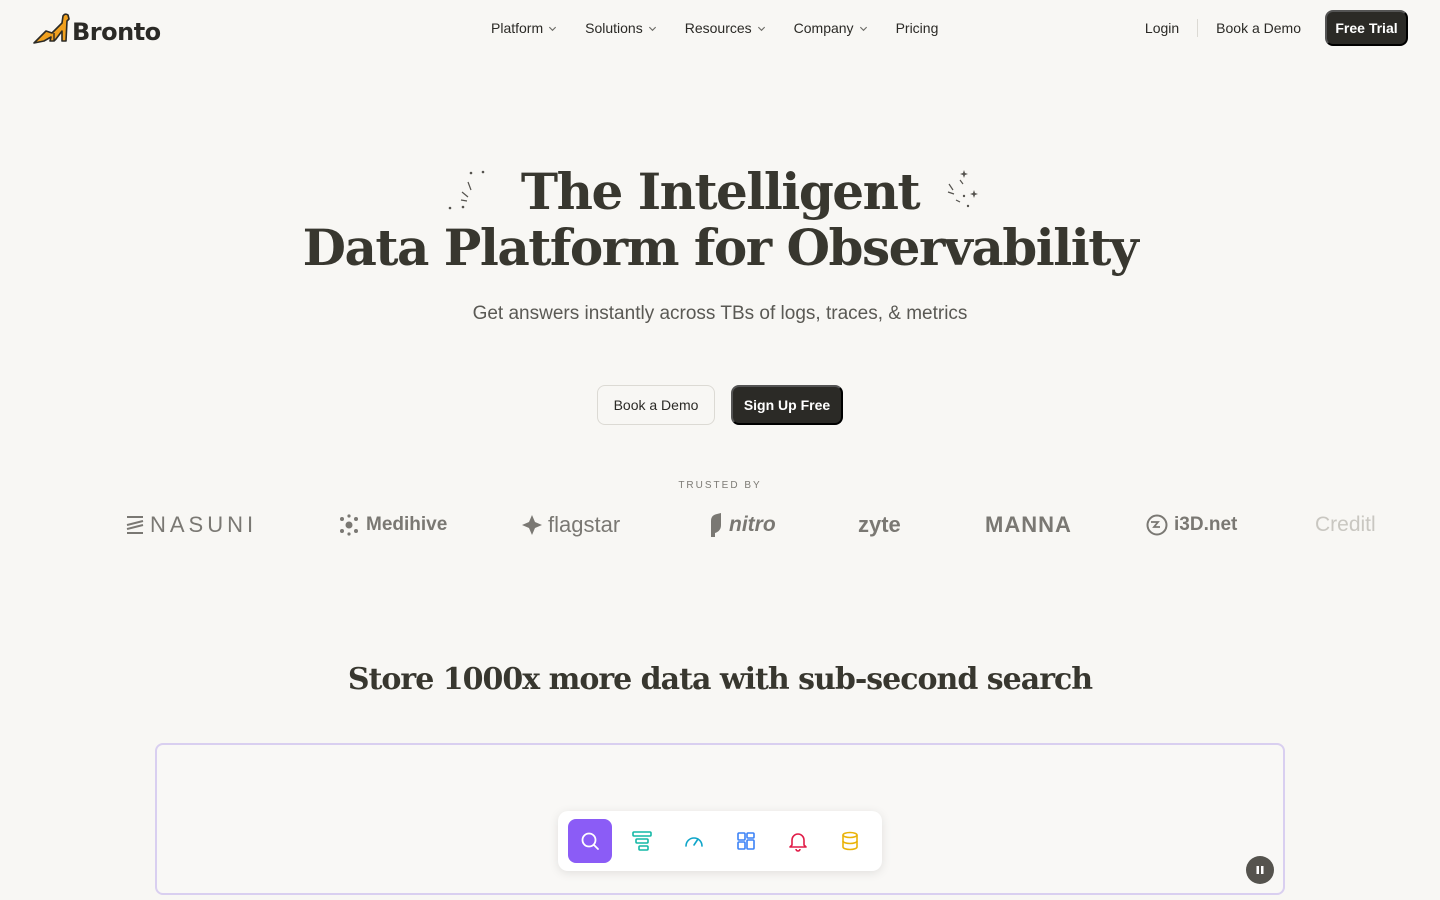 The height and width of the screenshot is (900, 1440). I want to click on bronto-logo: Bronto, so click(96, 29).